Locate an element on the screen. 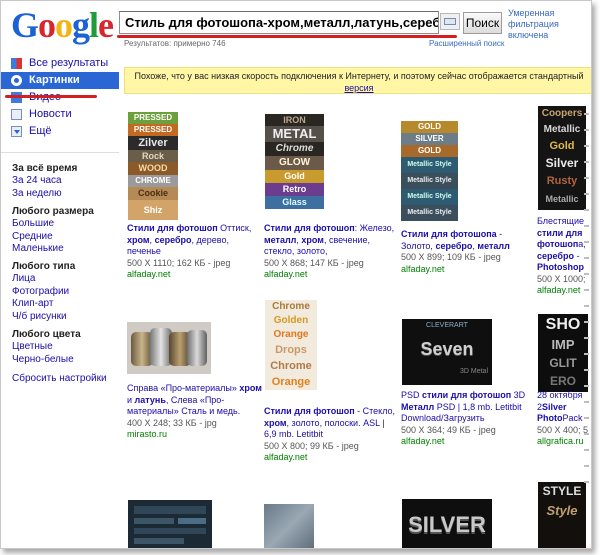  filter-time-week: За неделю is located at coordinates (64, 194).